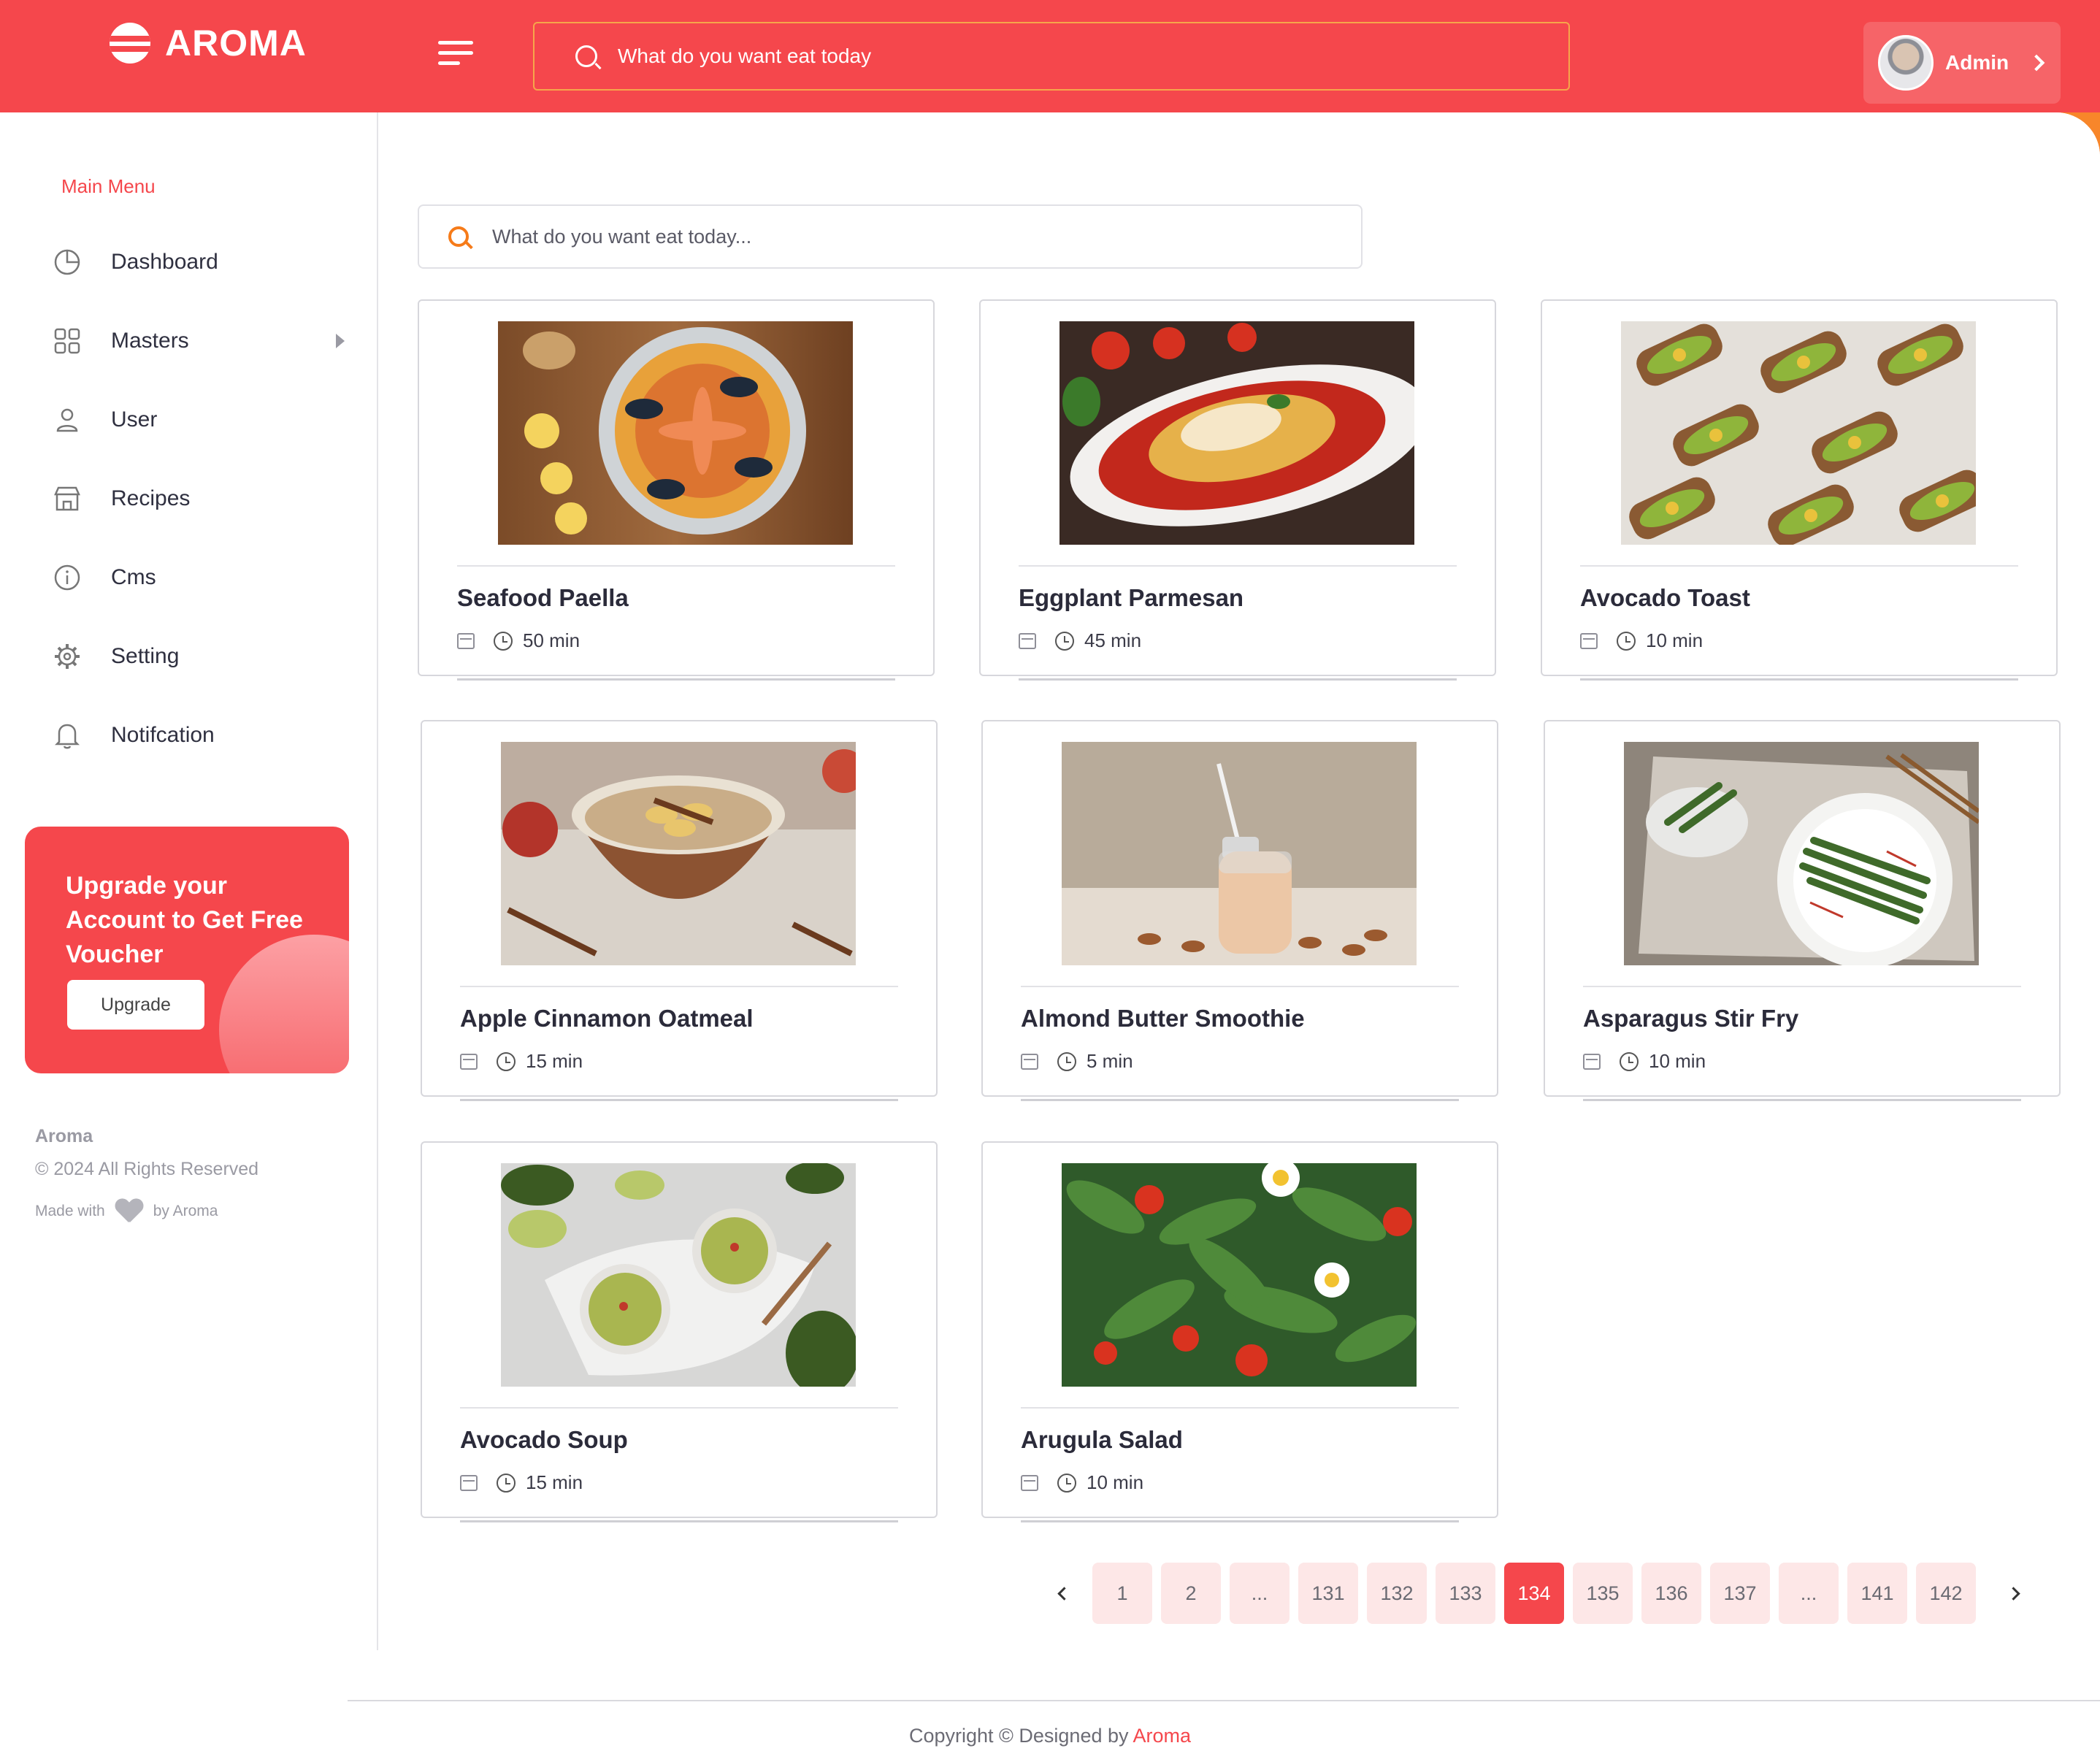 The height and width of the screenshot is (1751, 2100). Describe the element at coordinates (1239, 1332) in the screenshot. I see `recipe-card: Arugula Salad 10 min` at that location.